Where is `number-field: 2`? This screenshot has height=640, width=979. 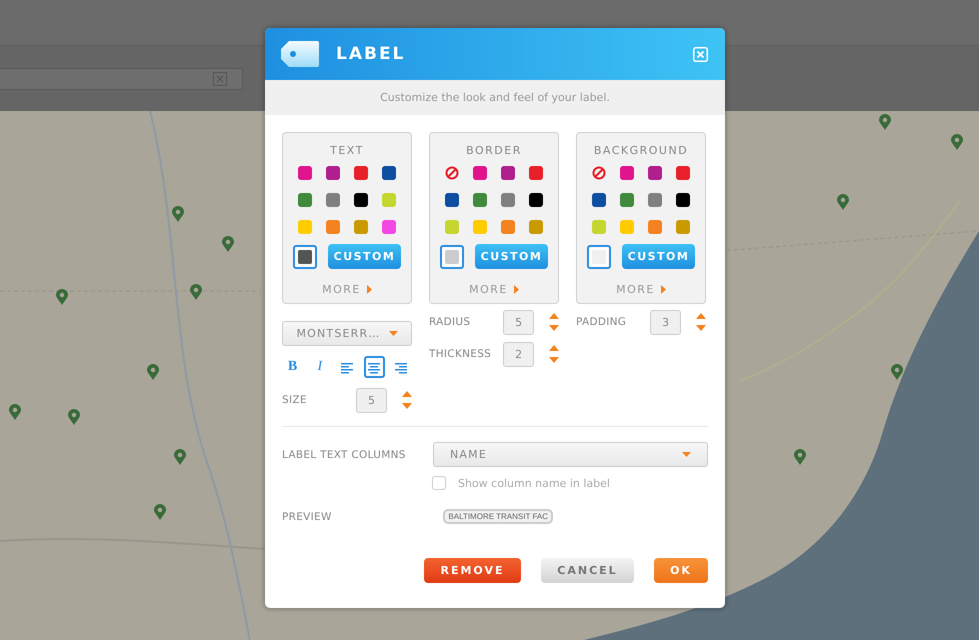
number-field: 2 is located at coordinates (518, 354).